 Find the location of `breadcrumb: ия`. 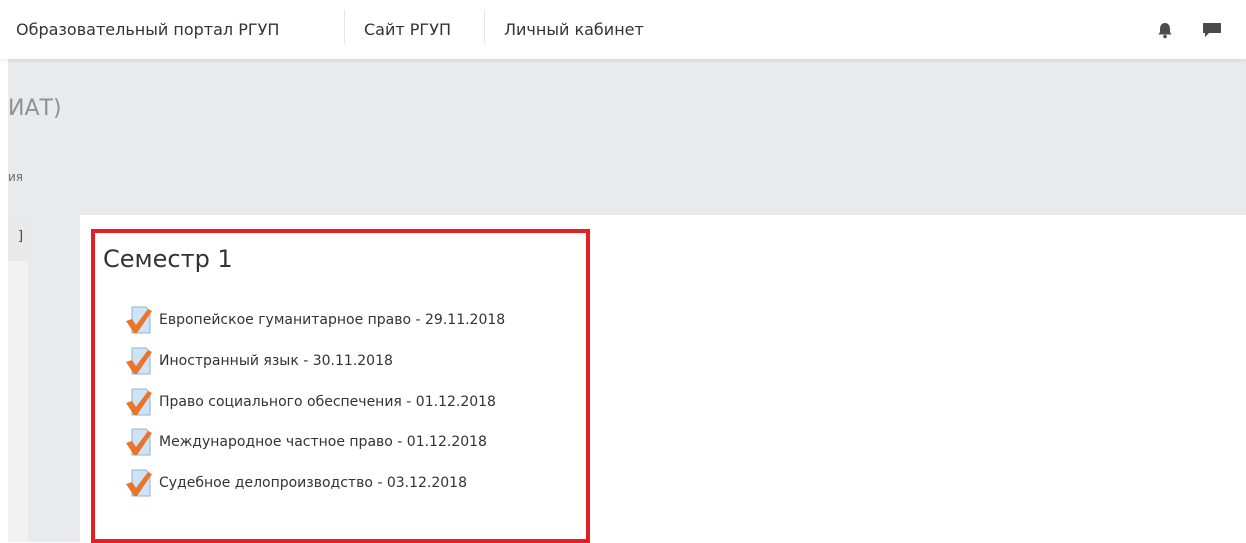

breadcrumb: ия is located at coordinates (15, 177).